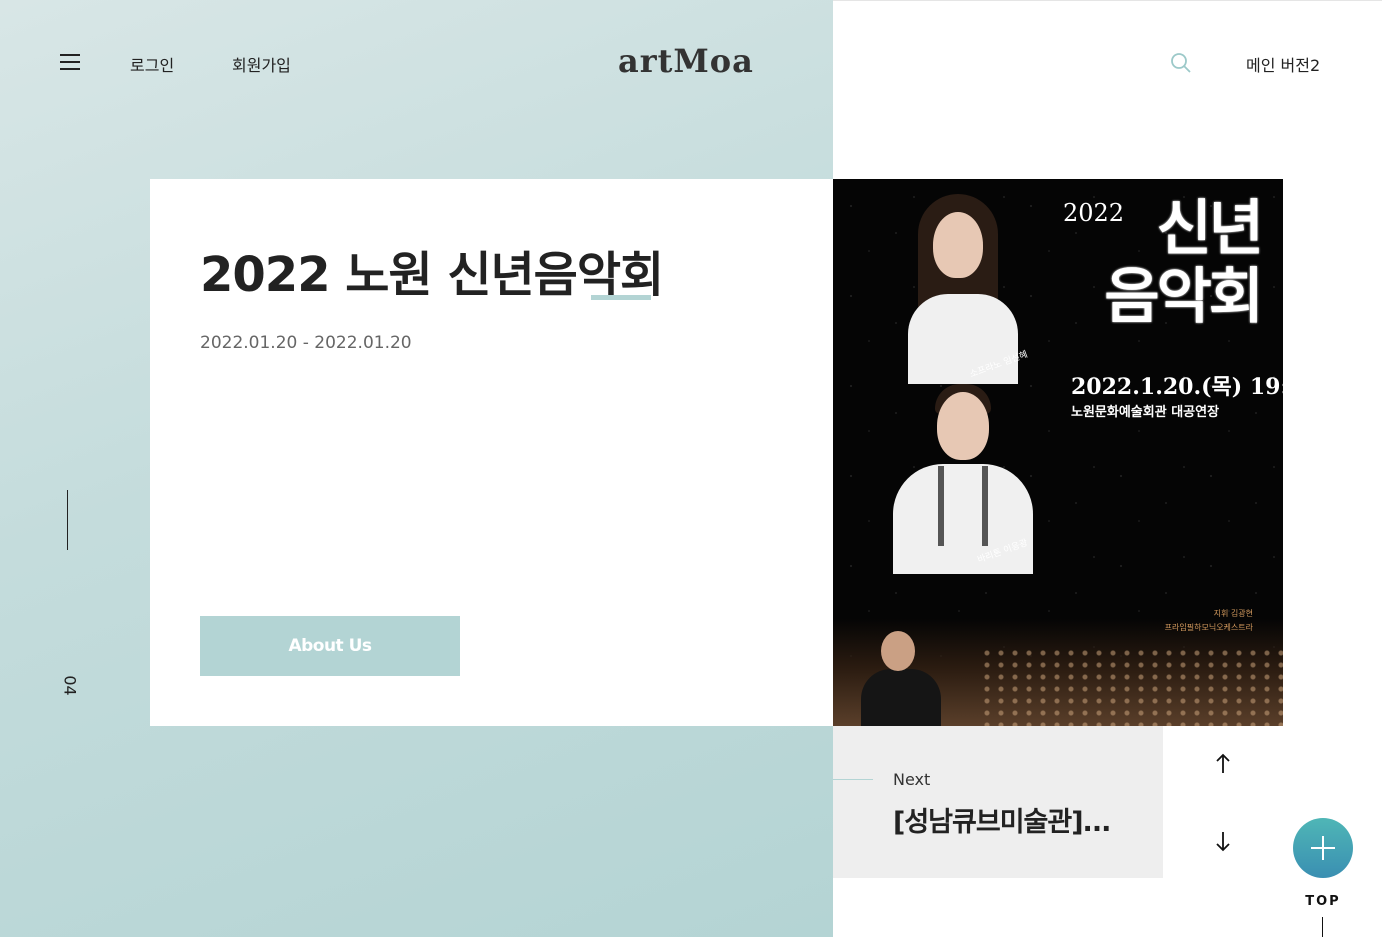 This screenshot has width=1382, height=937. What do you see at coordinates (261, 64) in the screenshot?
I see `signup-link: 회원가입` at bounding box center [261, 64].